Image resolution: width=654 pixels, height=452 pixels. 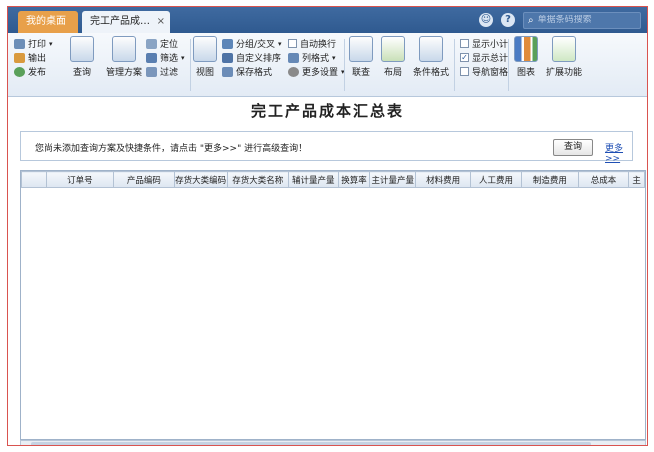 I want to click on column-header: 辅计量产量, so click(x=313, y=179).